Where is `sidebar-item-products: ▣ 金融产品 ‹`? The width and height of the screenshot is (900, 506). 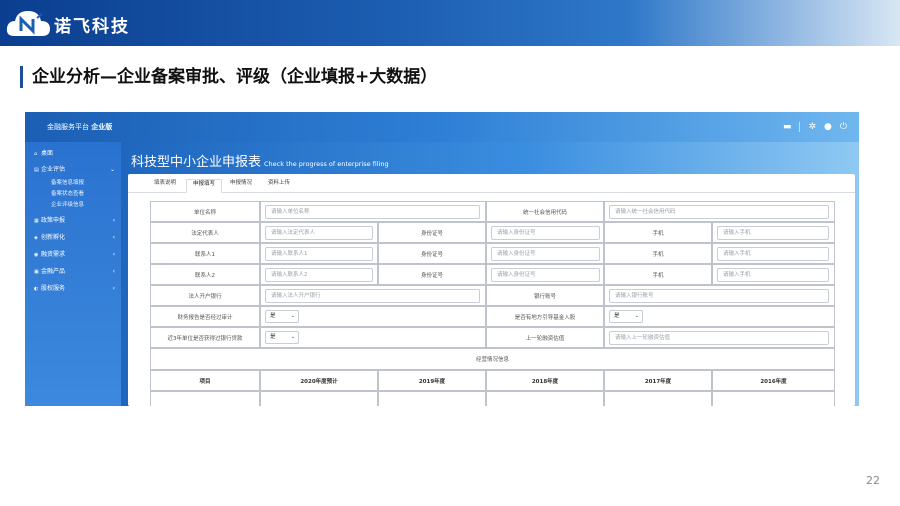 sidebar-item-products: ▣ 金融产品 ‹ is located at coordinates (73, 272).